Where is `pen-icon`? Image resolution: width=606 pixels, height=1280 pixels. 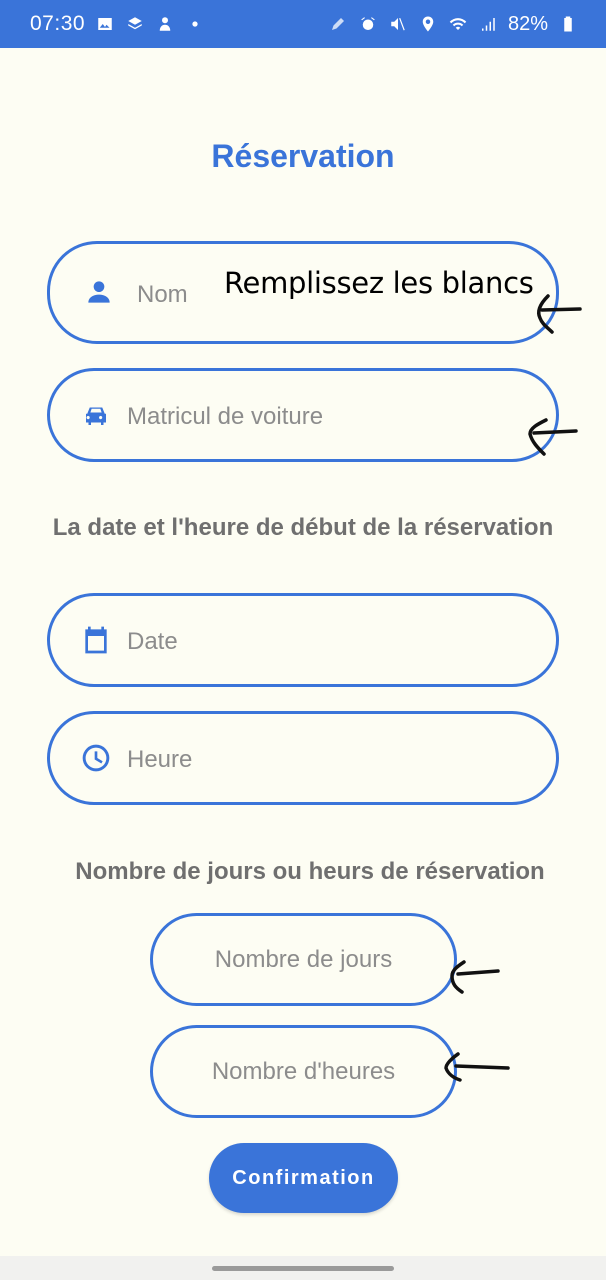 pen-icon is located at coordinates (338, 24).